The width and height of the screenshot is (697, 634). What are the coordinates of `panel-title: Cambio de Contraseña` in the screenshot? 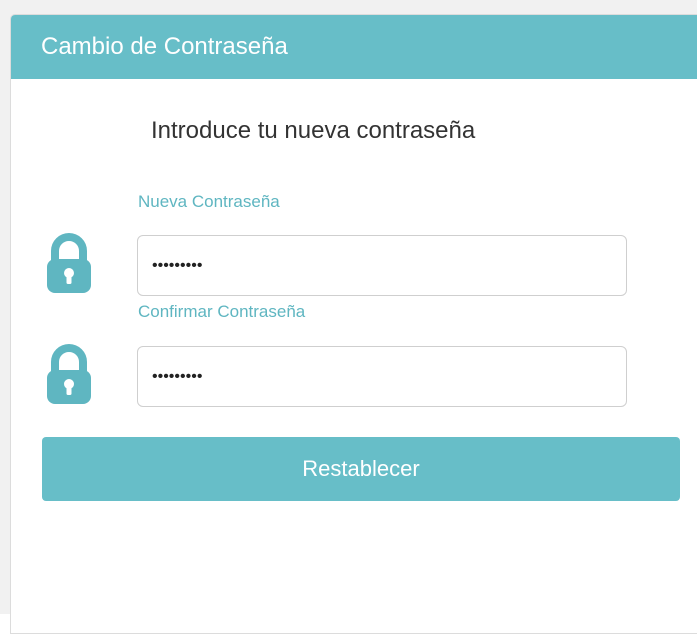 It's located at (164, 46).